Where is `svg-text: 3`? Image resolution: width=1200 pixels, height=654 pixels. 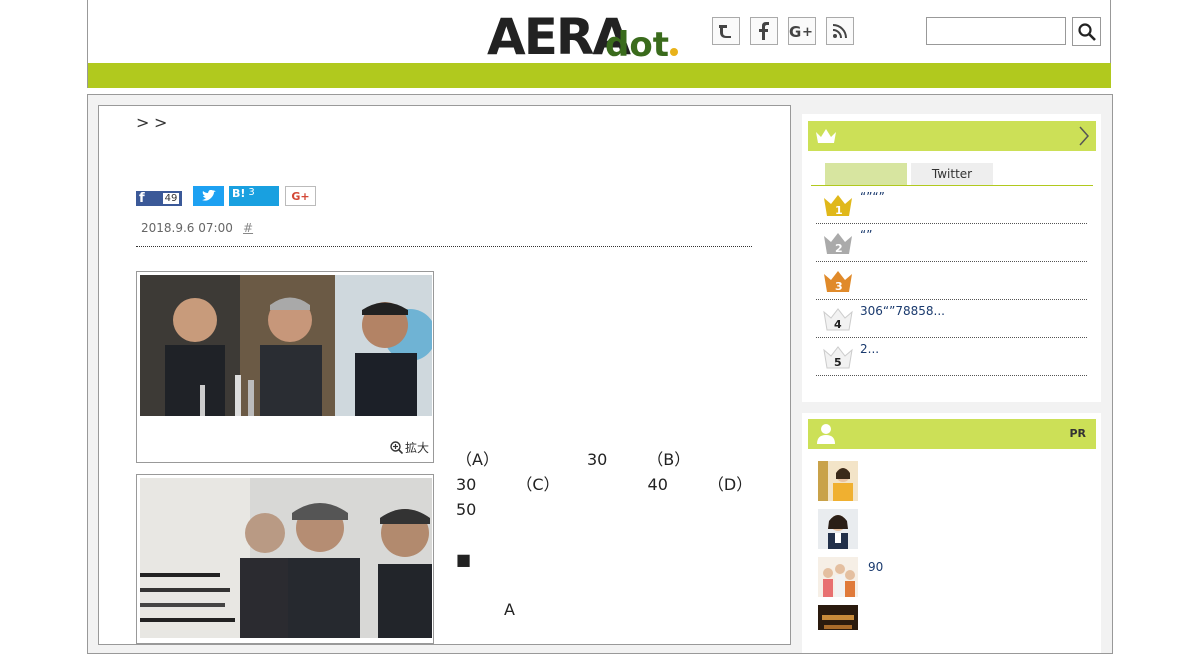 svg-text: 3 is located at coordinates (839, 286).